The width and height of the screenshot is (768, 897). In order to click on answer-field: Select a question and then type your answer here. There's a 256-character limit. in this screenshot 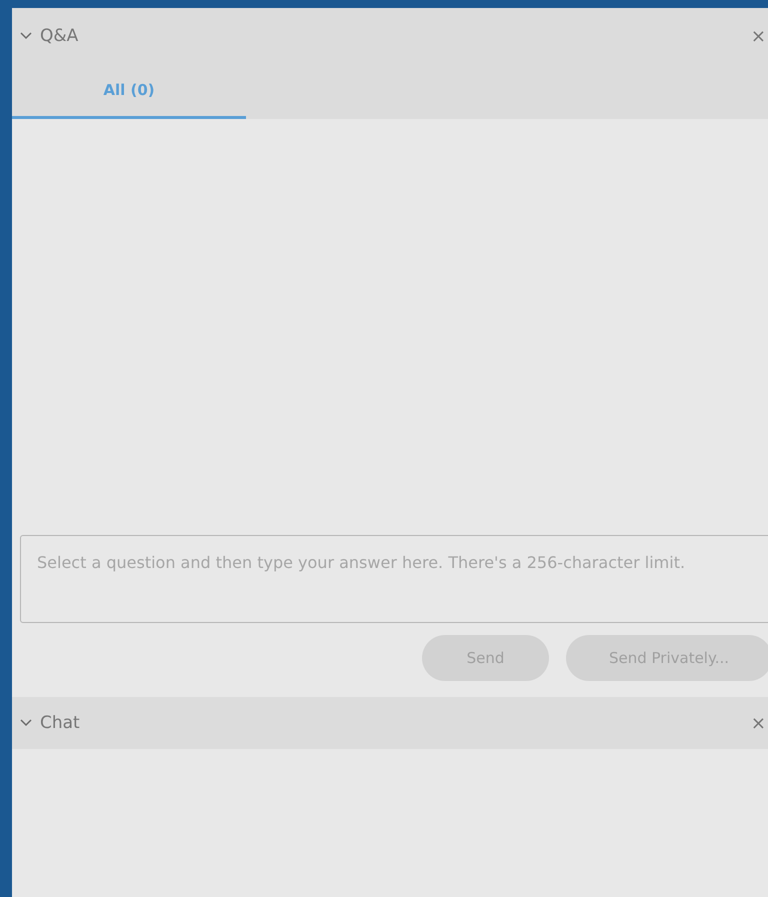, I will do `click(394, 579)`.